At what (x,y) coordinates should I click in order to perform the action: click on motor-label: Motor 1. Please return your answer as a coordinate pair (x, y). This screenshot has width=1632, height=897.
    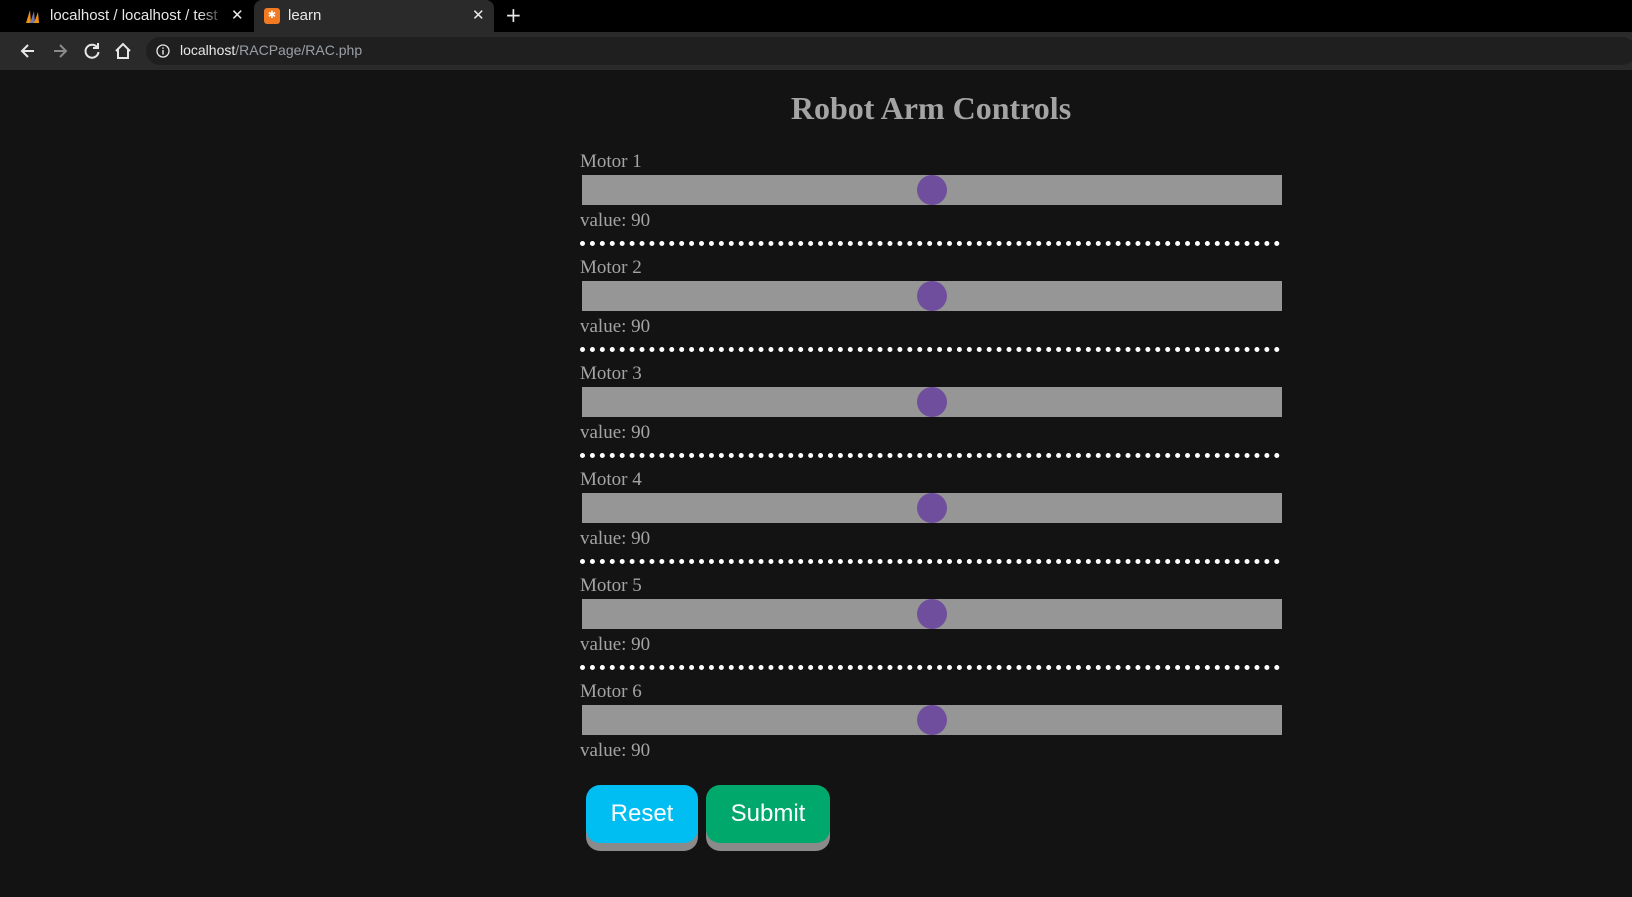
    Looking at the image, I should click on (611, 161).